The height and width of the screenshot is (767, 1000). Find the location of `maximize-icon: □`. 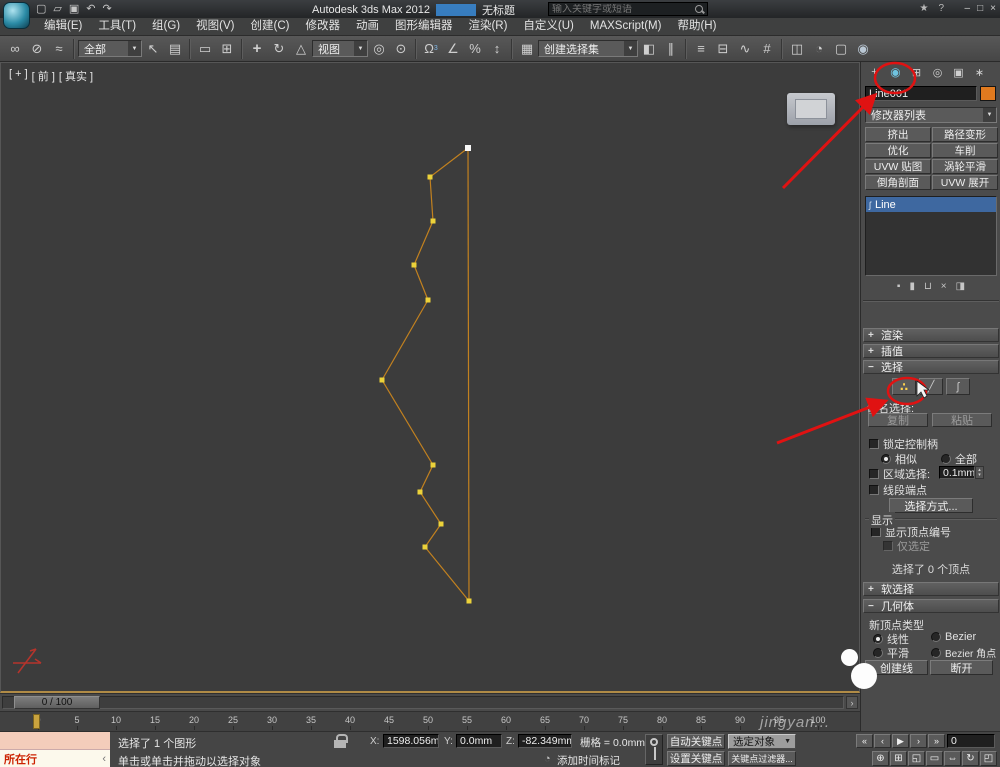

maximize-icon: □ is located at coordinates (980, 8).